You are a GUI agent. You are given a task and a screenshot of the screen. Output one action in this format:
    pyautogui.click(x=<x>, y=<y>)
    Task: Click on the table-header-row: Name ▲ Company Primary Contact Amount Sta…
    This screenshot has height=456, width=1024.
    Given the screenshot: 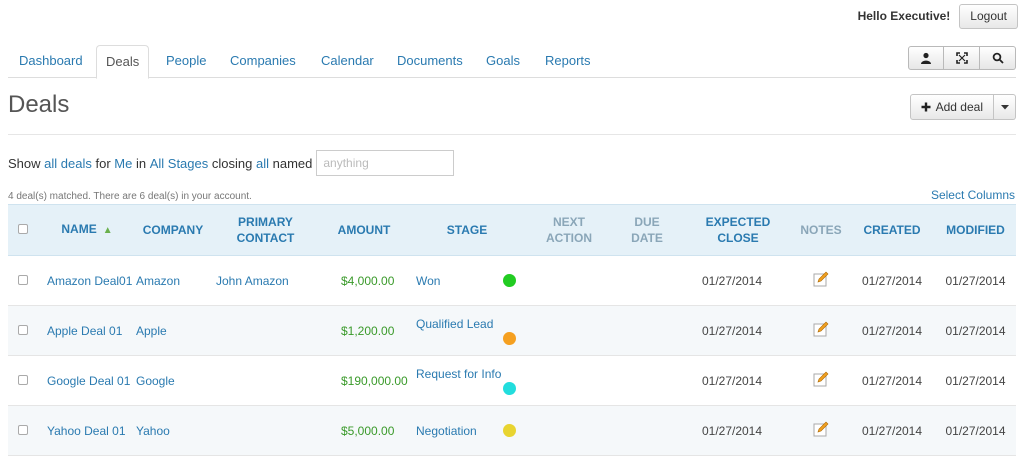 What is the action you would take?
    pyautogui.click(x=512, y=230)
    